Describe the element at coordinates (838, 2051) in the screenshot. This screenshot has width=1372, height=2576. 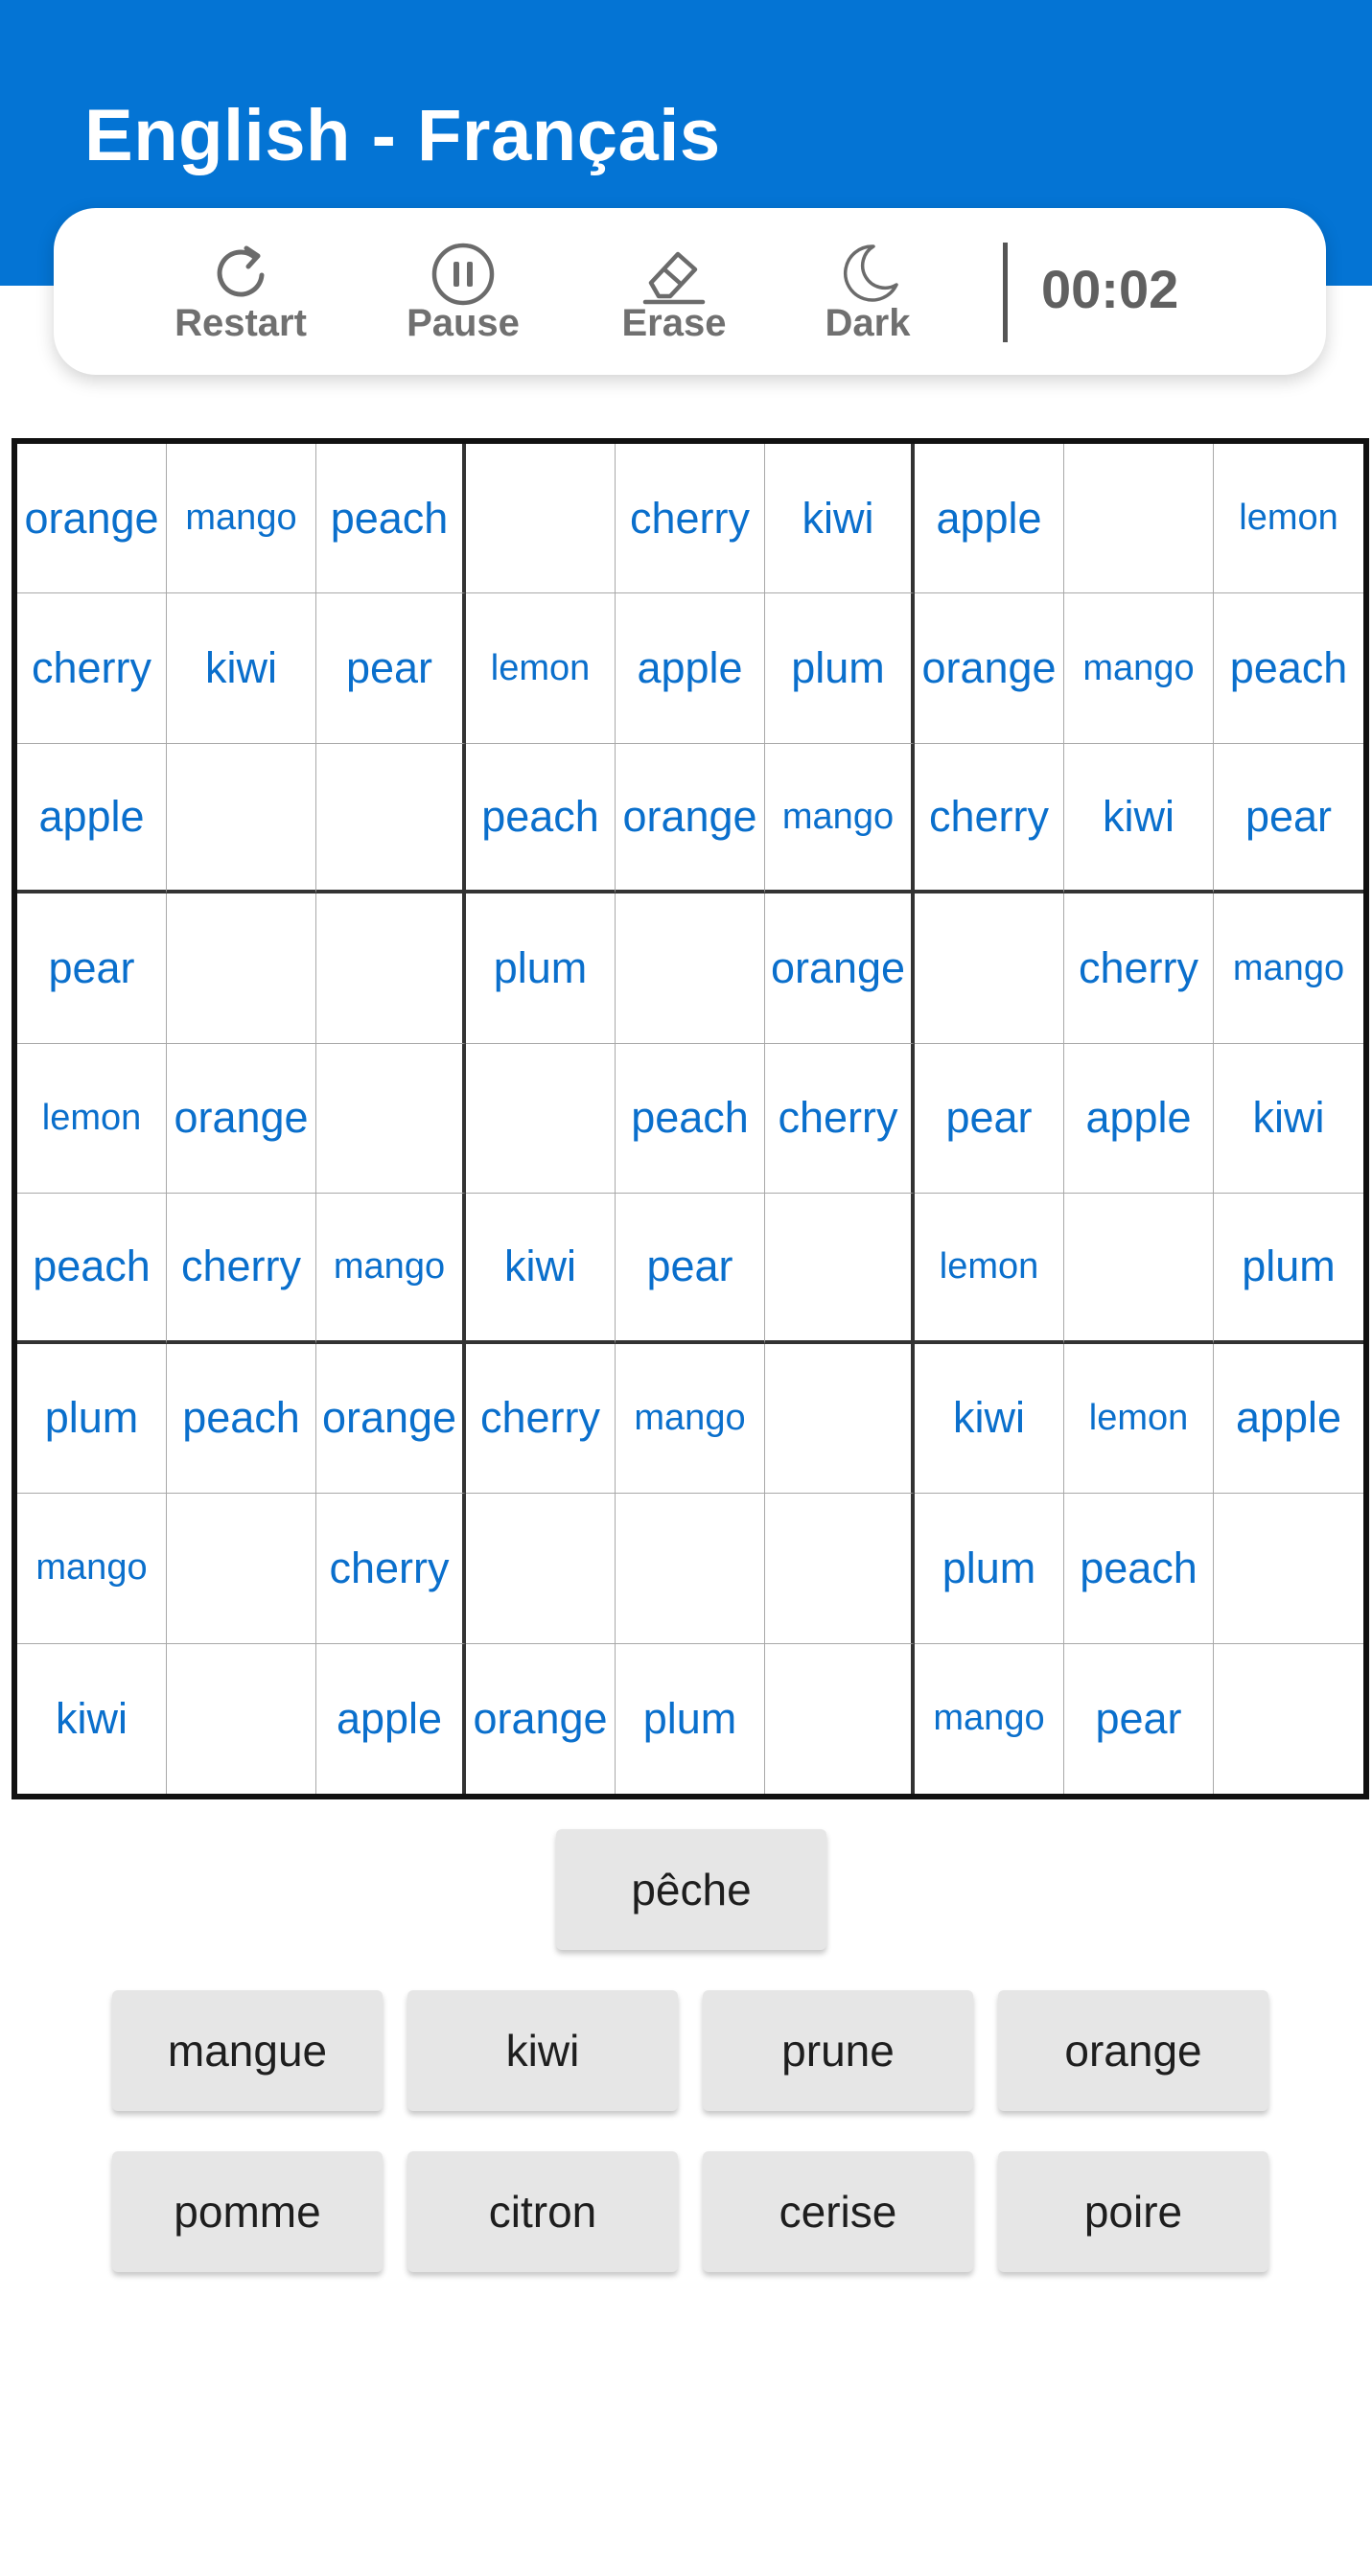
I see `choice-button: prune` at that location.